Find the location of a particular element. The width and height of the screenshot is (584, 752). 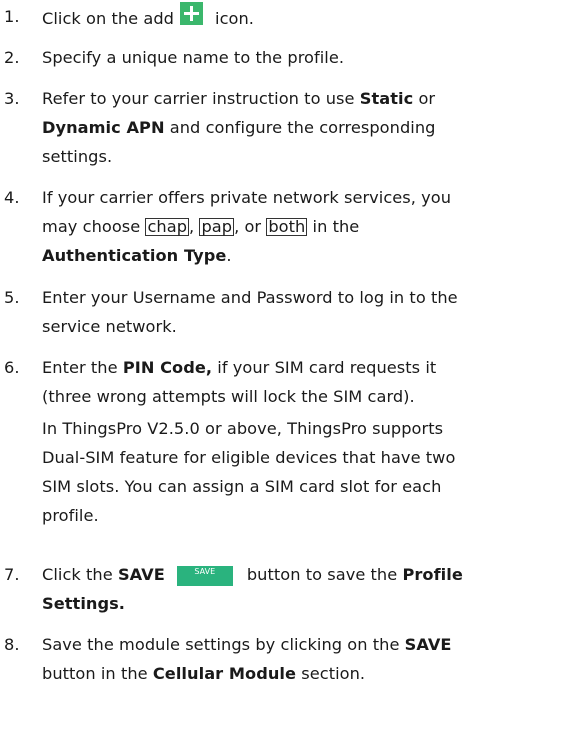

step-number: 8. is located at coordinates (12, 644).